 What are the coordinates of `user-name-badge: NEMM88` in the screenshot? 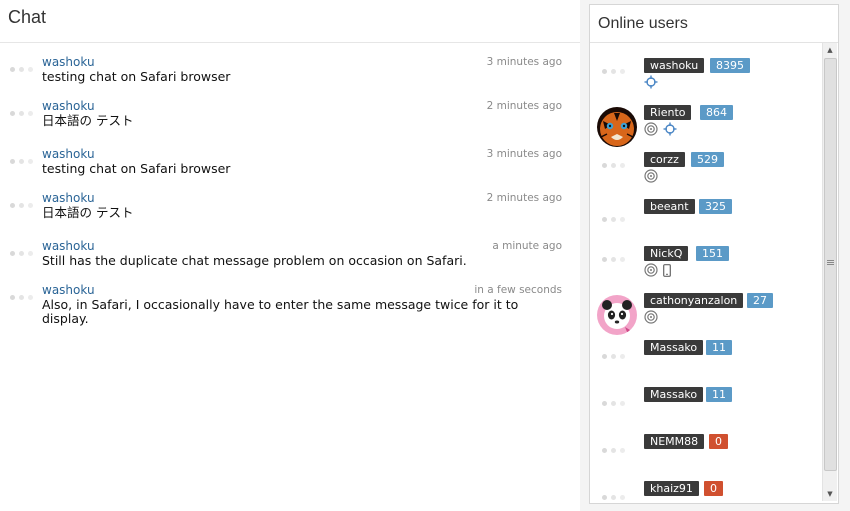 It's located at (674, 441).